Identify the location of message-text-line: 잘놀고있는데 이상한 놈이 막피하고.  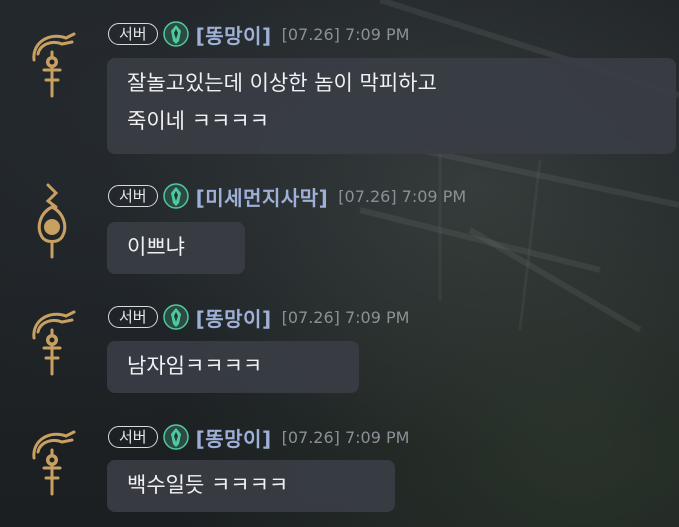
(282, 83).